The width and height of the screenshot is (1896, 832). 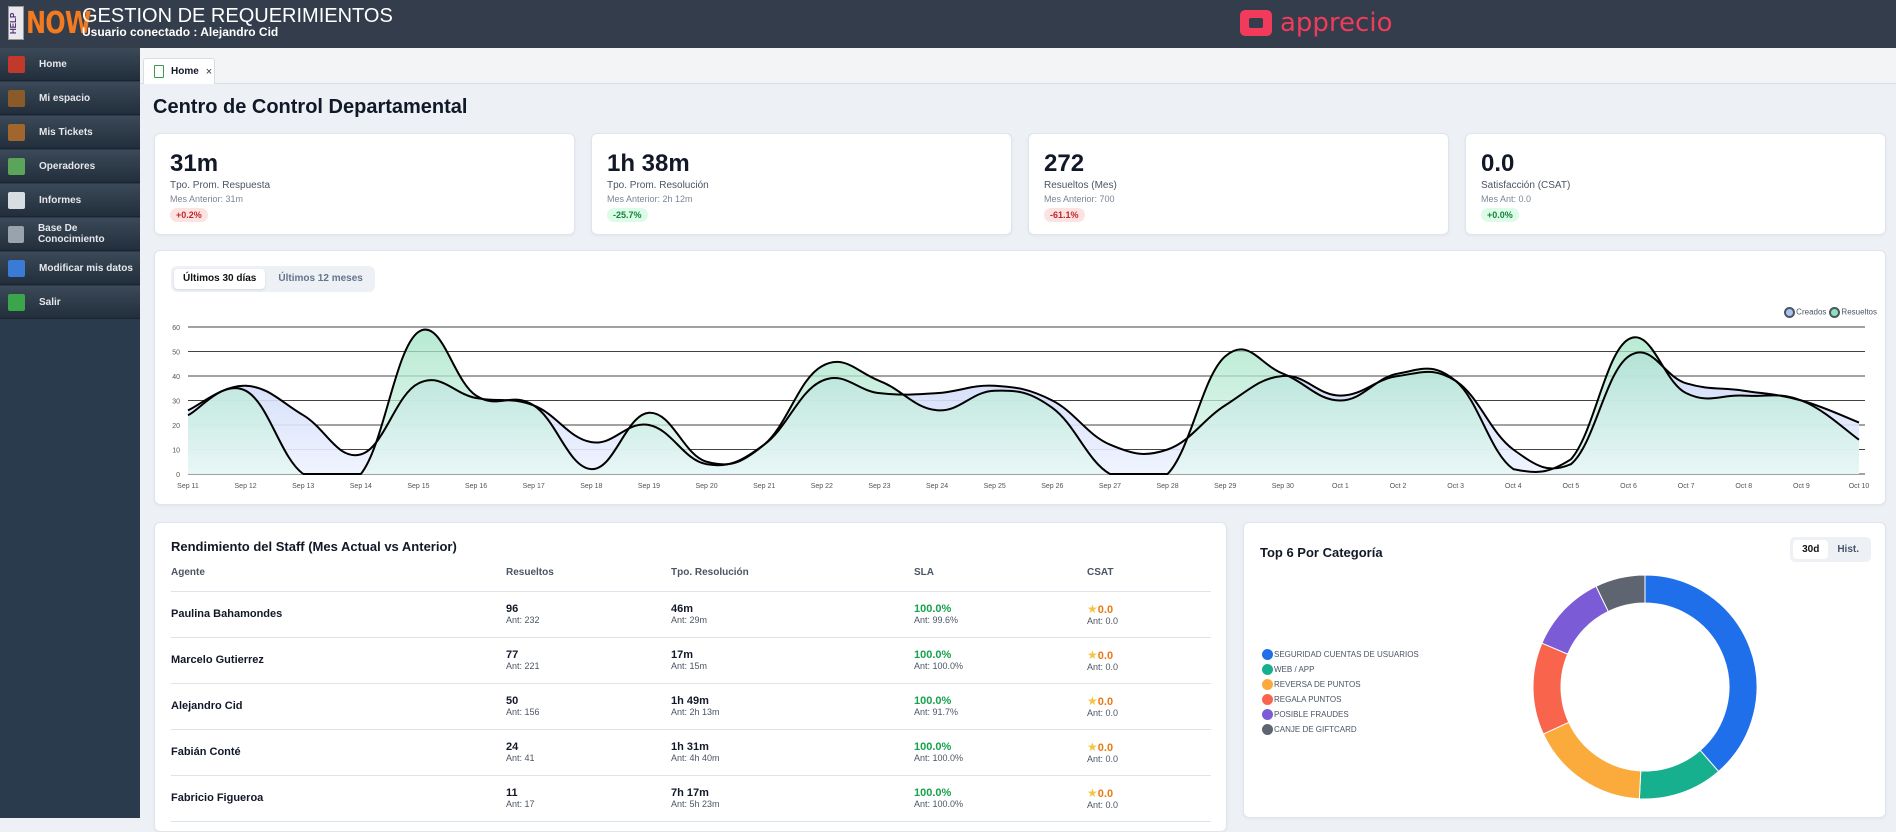 What do you see at coordinates (189, 215) in the screenshot?
I see `kpi-delta-badge: +0.2%` at bounding box center [189, 215].